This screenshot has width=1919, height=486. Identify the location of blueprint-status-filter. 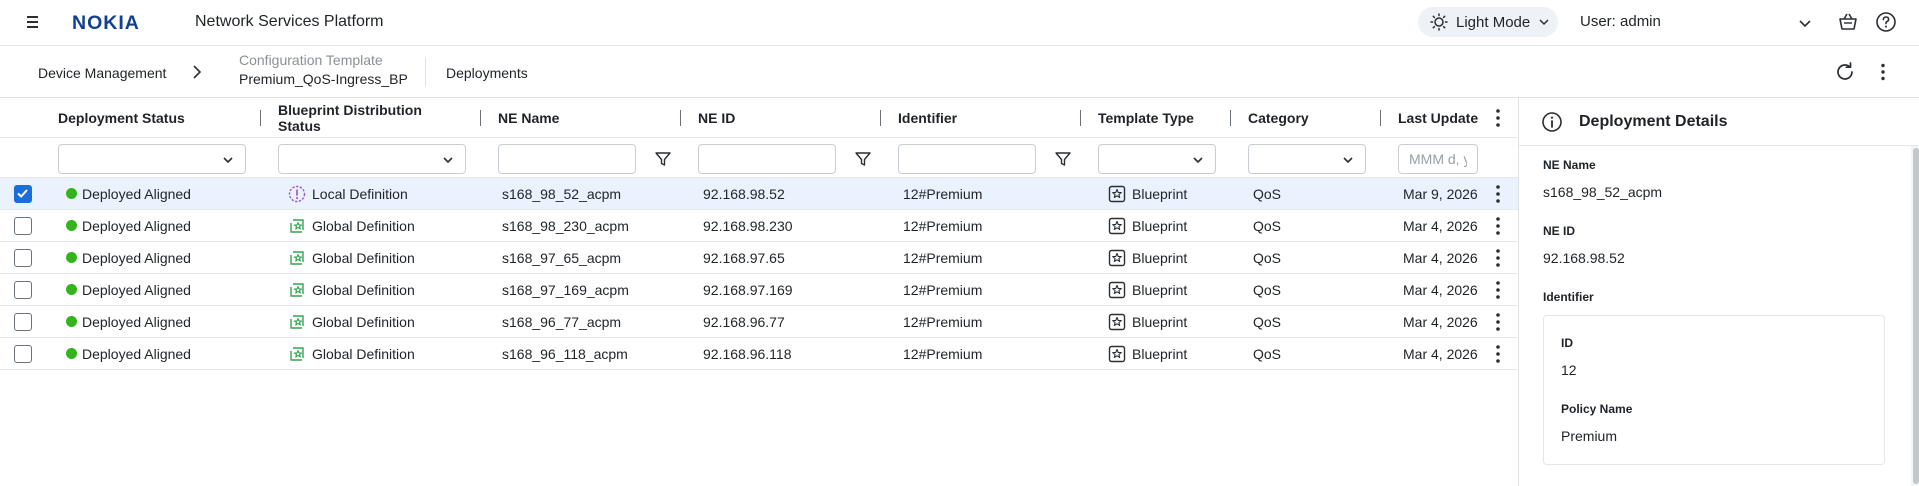
(372, 159).